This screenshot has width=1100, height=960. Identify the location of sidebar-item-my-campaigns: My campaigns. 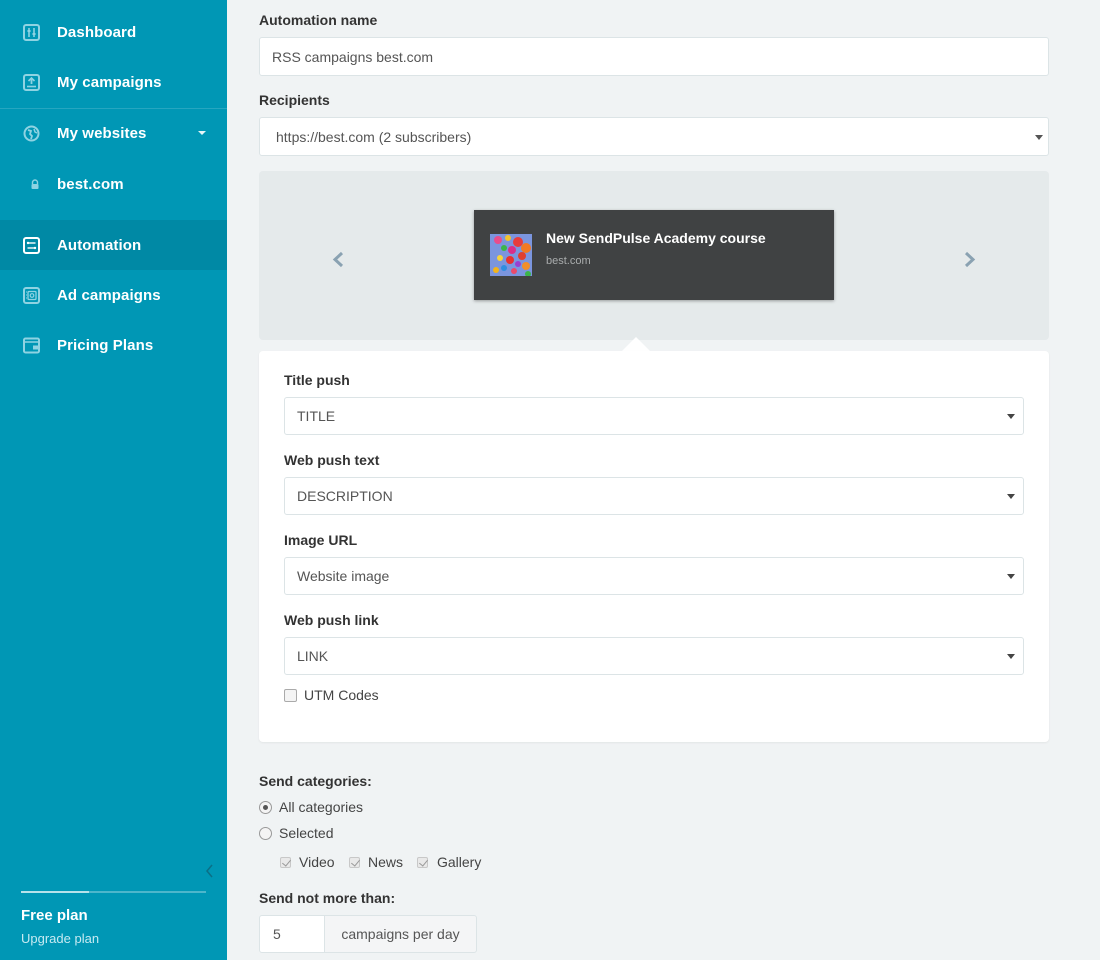
(113, 82).